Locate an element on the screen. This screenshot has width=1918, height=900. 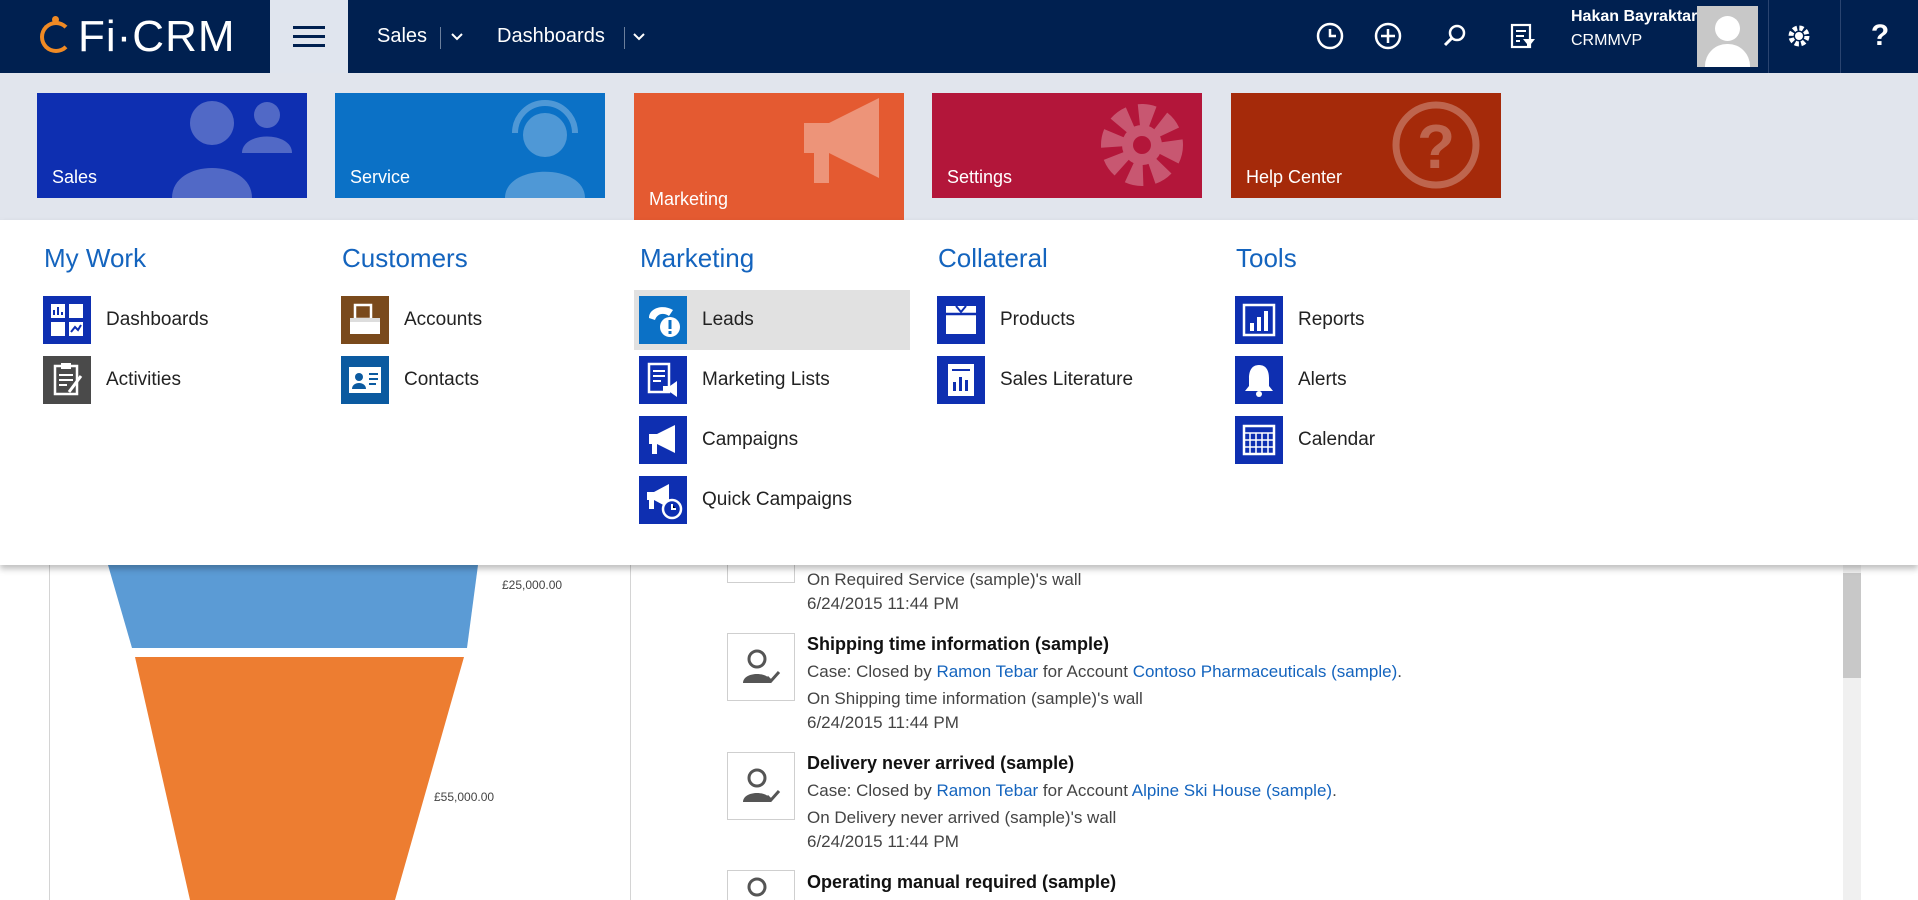
settings-gear-icon is located at coordinates (1799, 36).